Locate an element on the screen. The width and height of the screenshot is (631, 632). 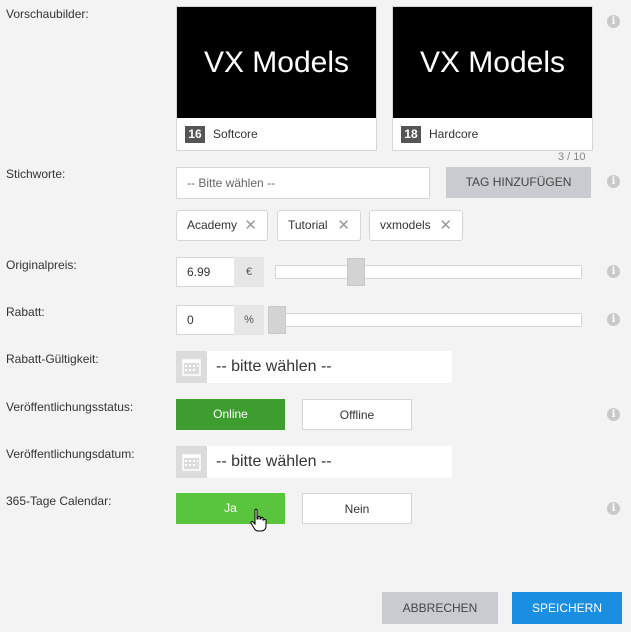
tag-chip: Tutorial ✕ is located at coordinates (319, 225).